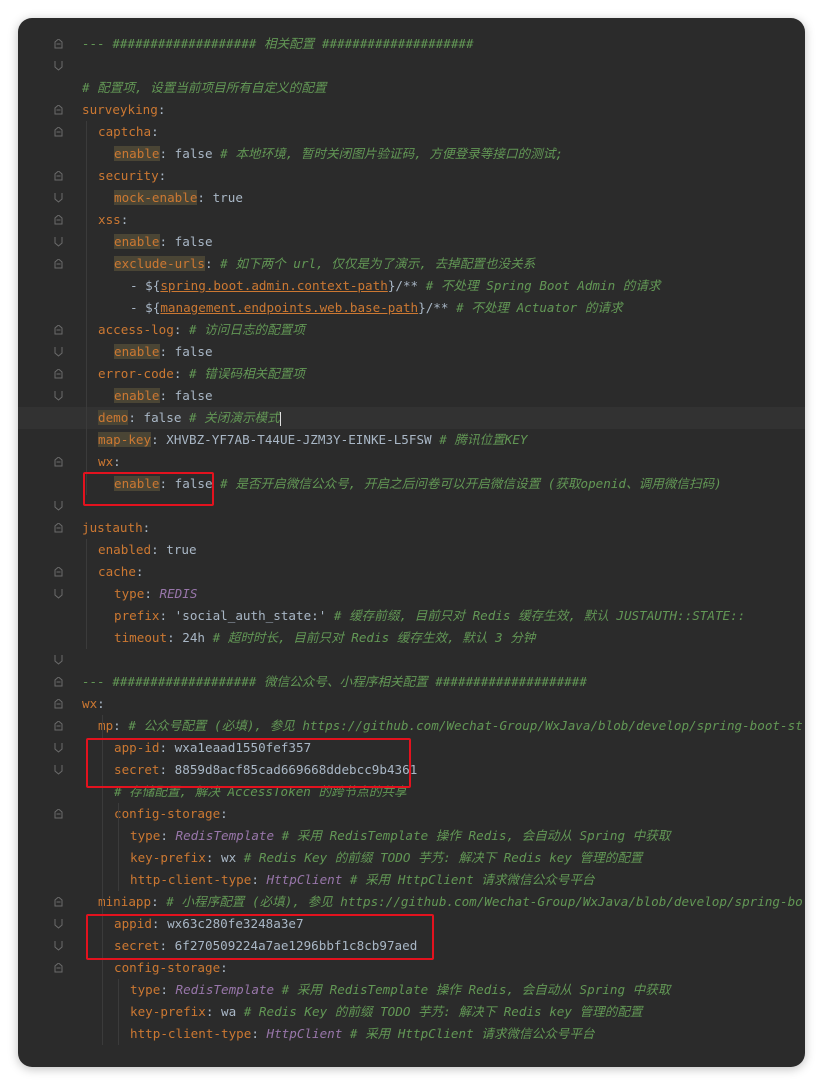 This screenshot has height=1085, width=823. I want to click on code-line: xss:, so click(411, 220).